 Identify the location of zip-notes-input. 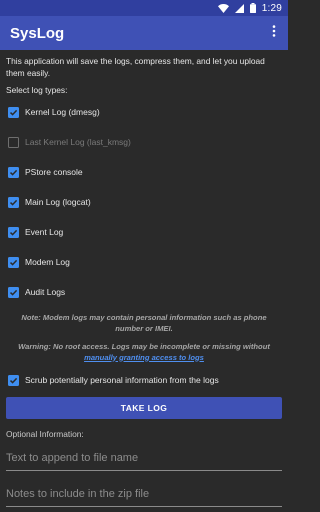
(144, 494).